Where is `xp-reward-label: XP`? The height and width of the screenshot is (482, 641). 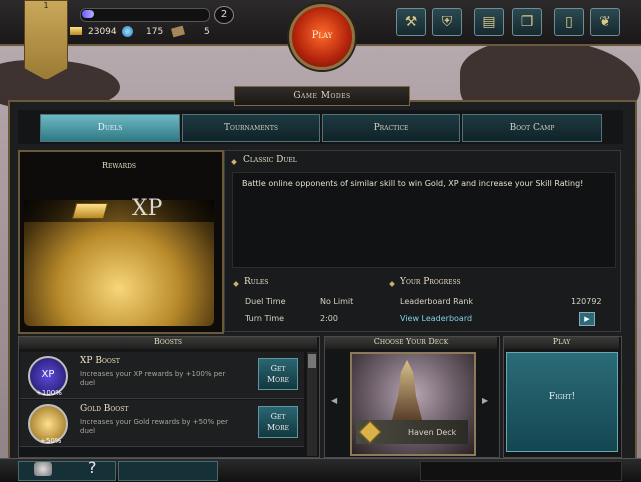
xp-reward-label: XP is located at coordinates (147, 208).